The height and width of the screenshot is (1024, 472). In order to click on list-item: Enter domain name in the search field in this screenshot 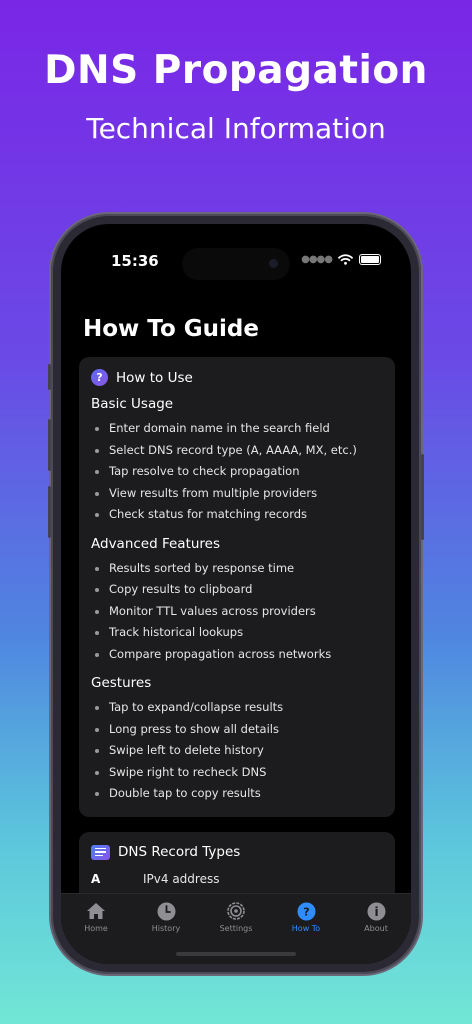, I will do `click(237, 429)`.